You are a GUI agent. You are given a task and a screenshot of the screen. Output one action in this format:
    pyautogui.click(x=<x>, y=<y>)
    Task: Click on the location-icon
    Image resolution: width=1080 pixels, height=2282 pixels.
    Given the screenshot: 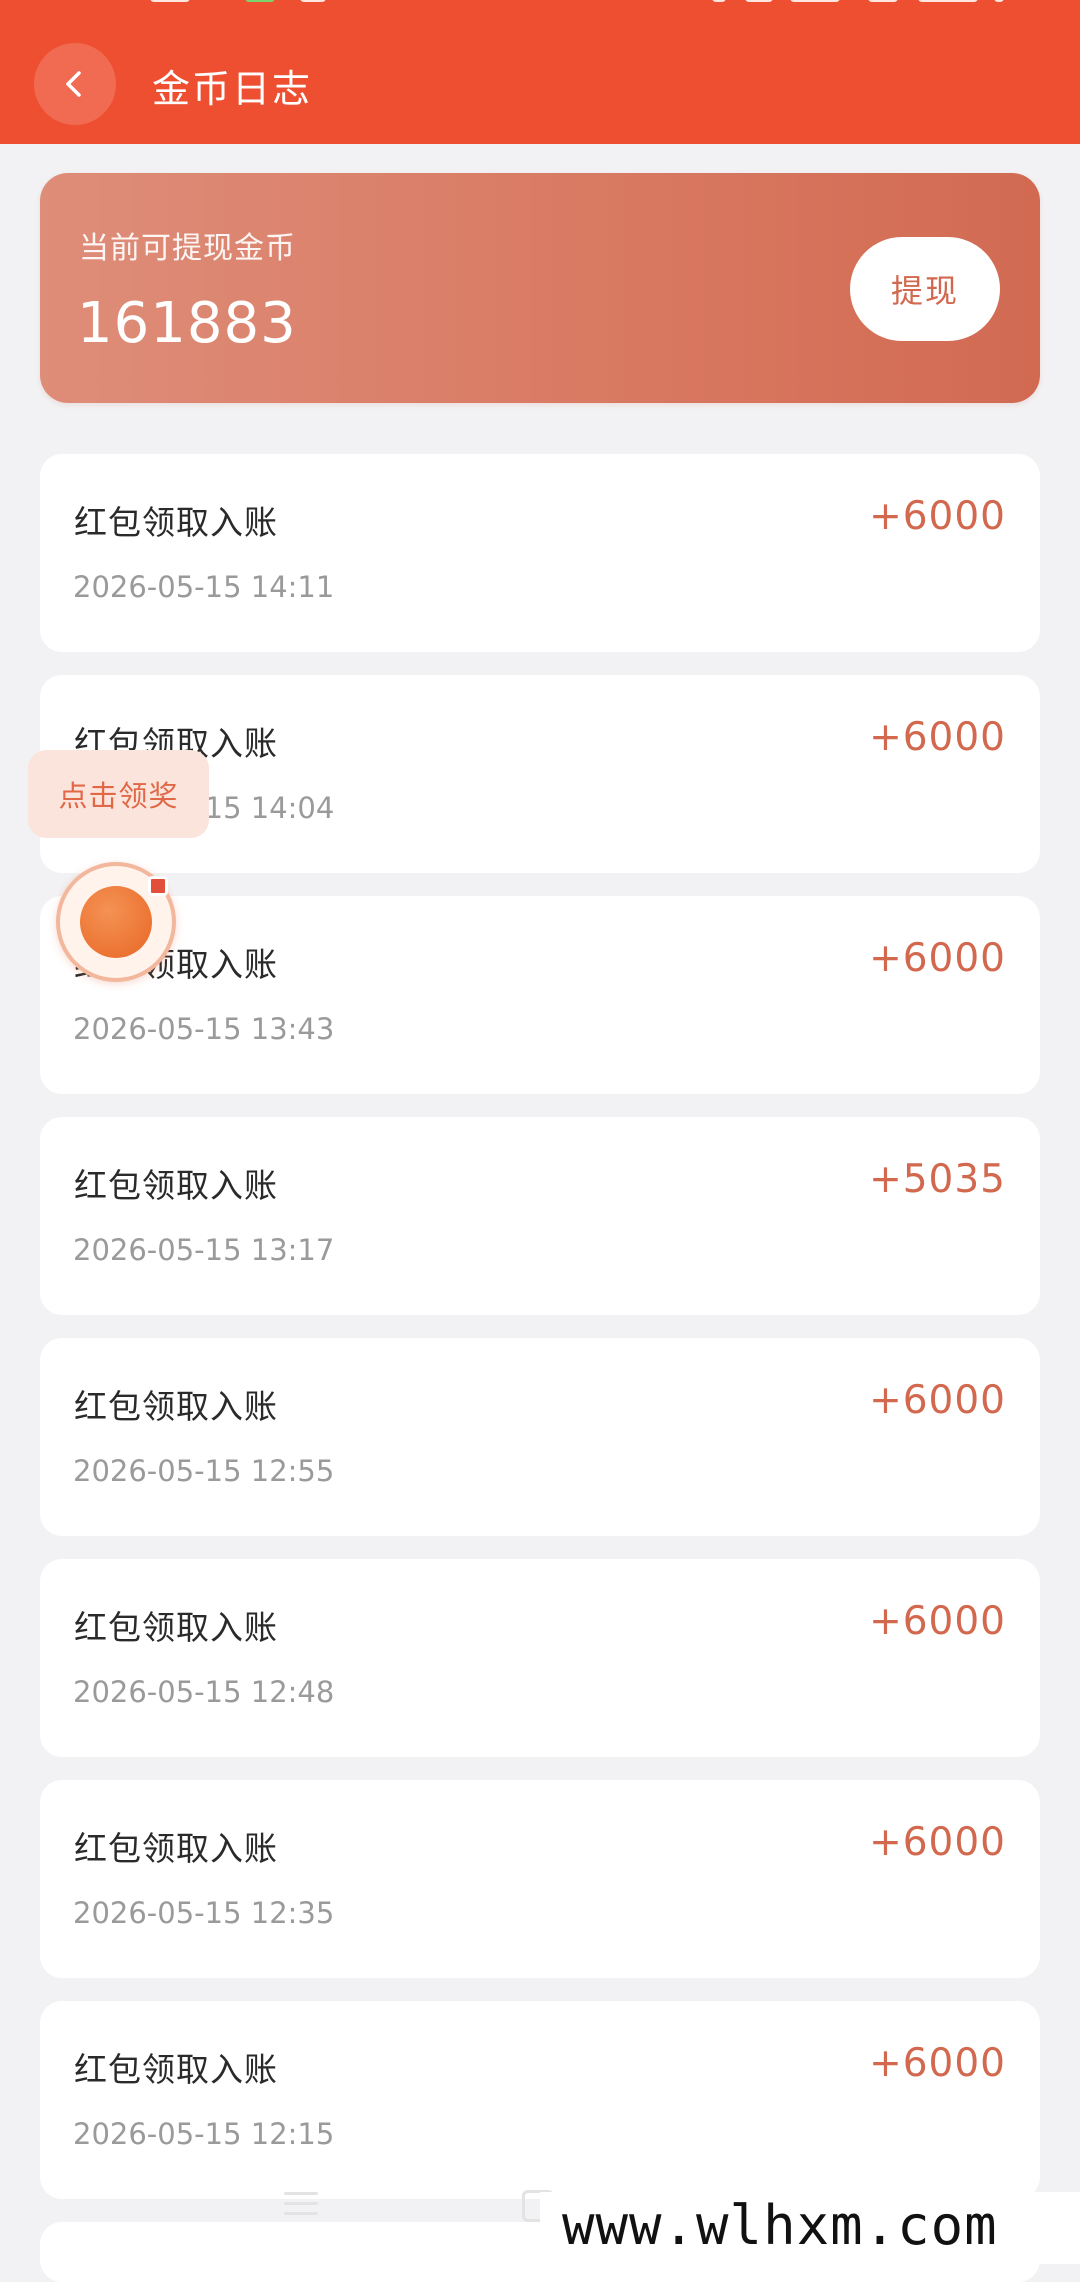 What is the action you would take?
    pyautogui.click(x=719, y=1)
    